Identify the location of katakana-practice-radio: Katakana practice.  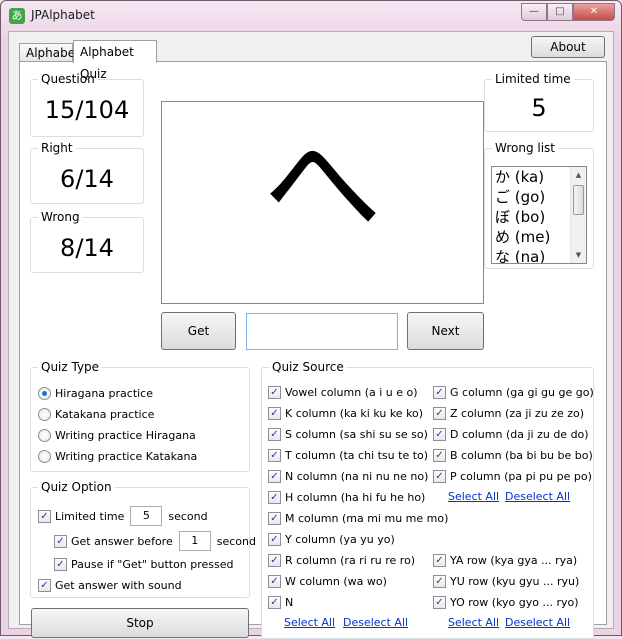
(96, 414).